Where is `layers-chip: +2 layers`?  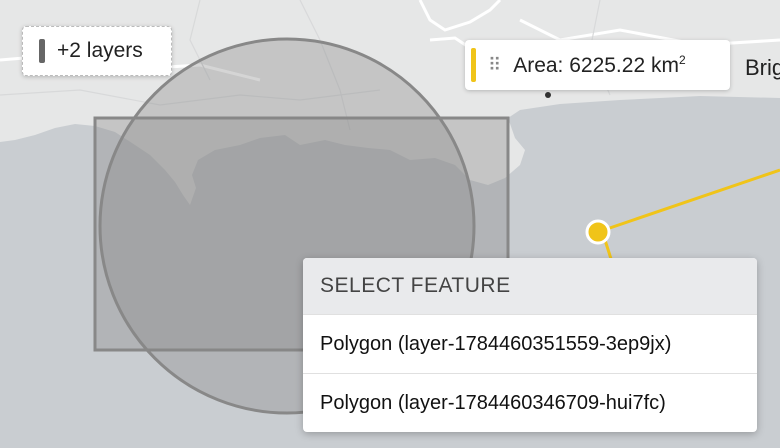 layers-chip: +2 layers is located at coordinates (97, 51).